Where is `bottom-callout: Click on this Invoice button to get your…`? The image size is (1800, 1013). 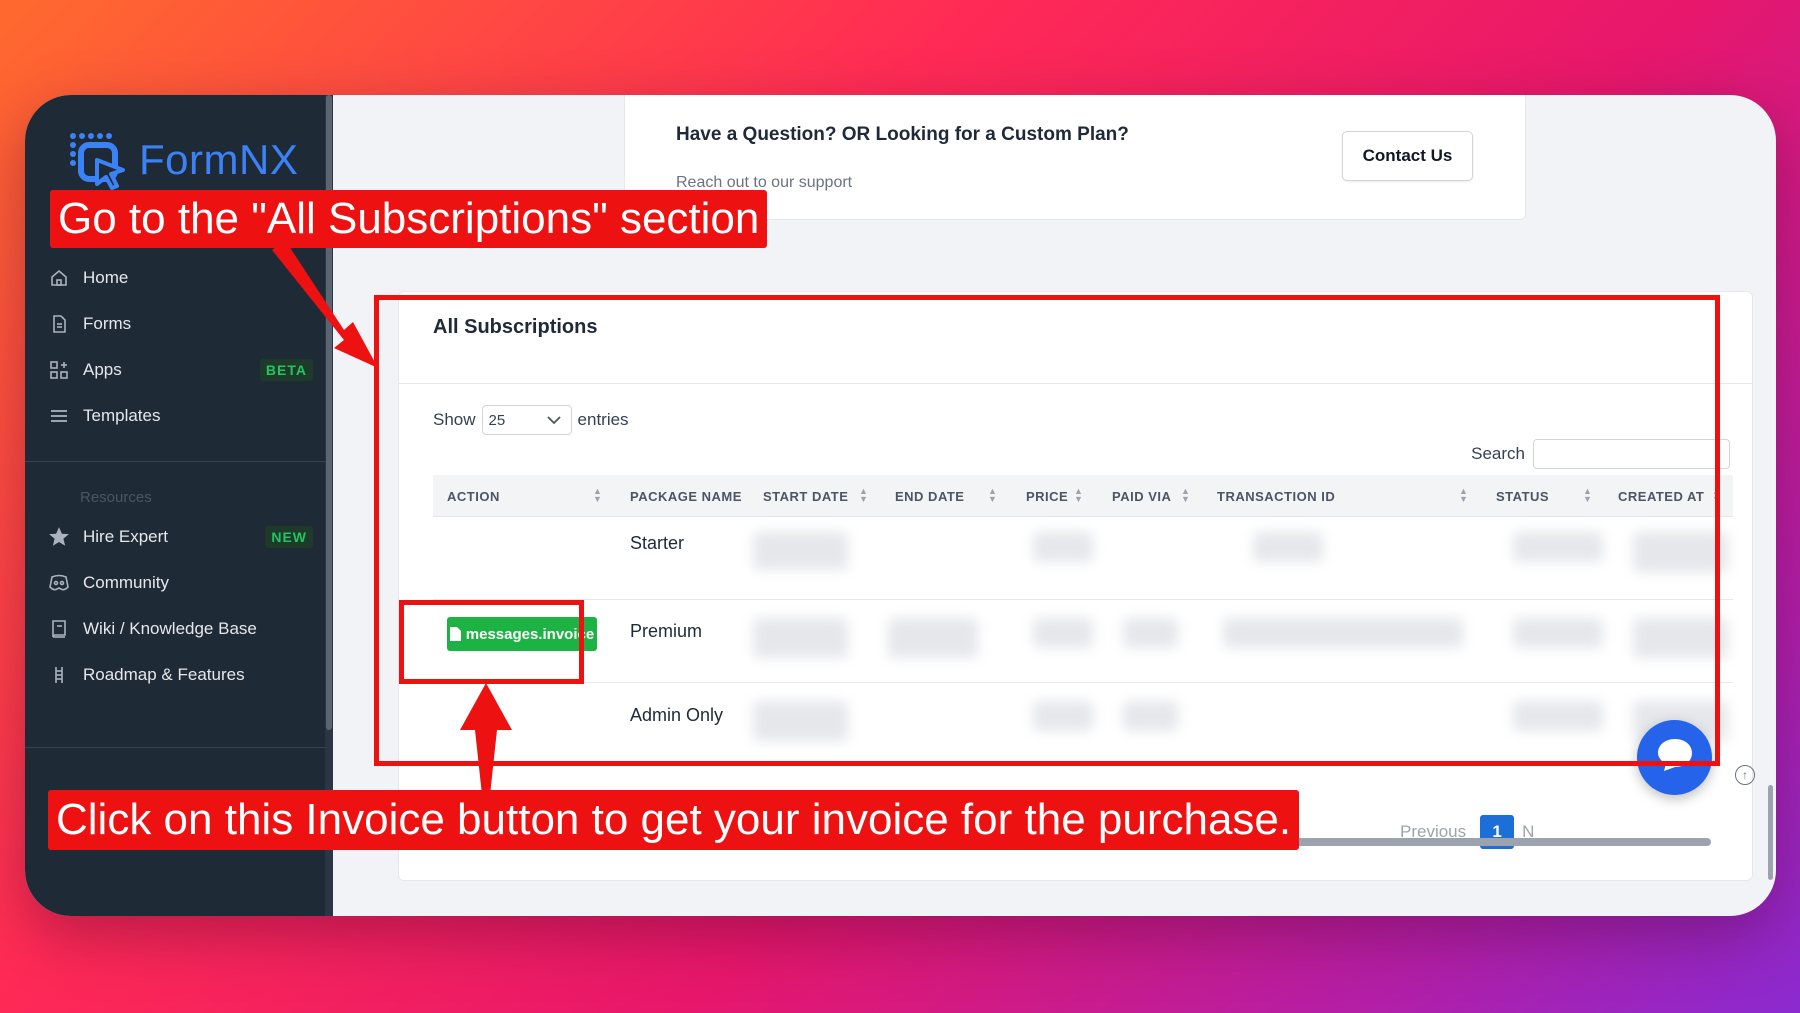 bottom-callout: Click on this Invoice button to get your… is located at coordinates (674, 820).